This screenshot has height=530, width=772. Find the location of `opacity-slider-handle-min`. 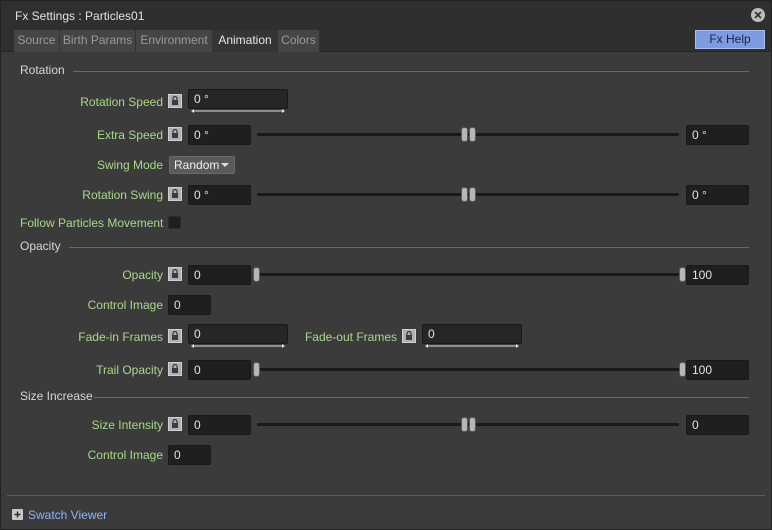

opacity-slider-handle-min is located at coordinates (256, 274).